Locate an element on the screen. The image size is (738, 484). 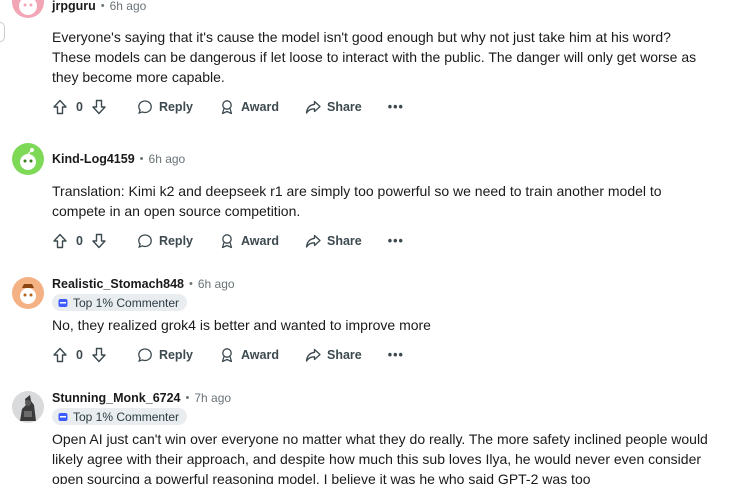
comment-meta: Stunning_Monk_6724 • 7h ago is located at coordinates (141, 398).